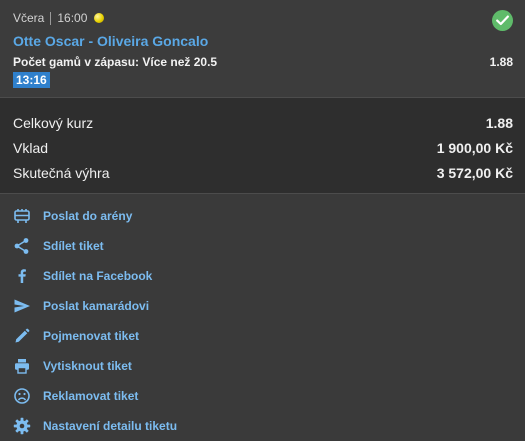 Image resolution: width=525 pixels, height=441 pixels. I want to click on bet-odd: 1.88, so click(501, 62).